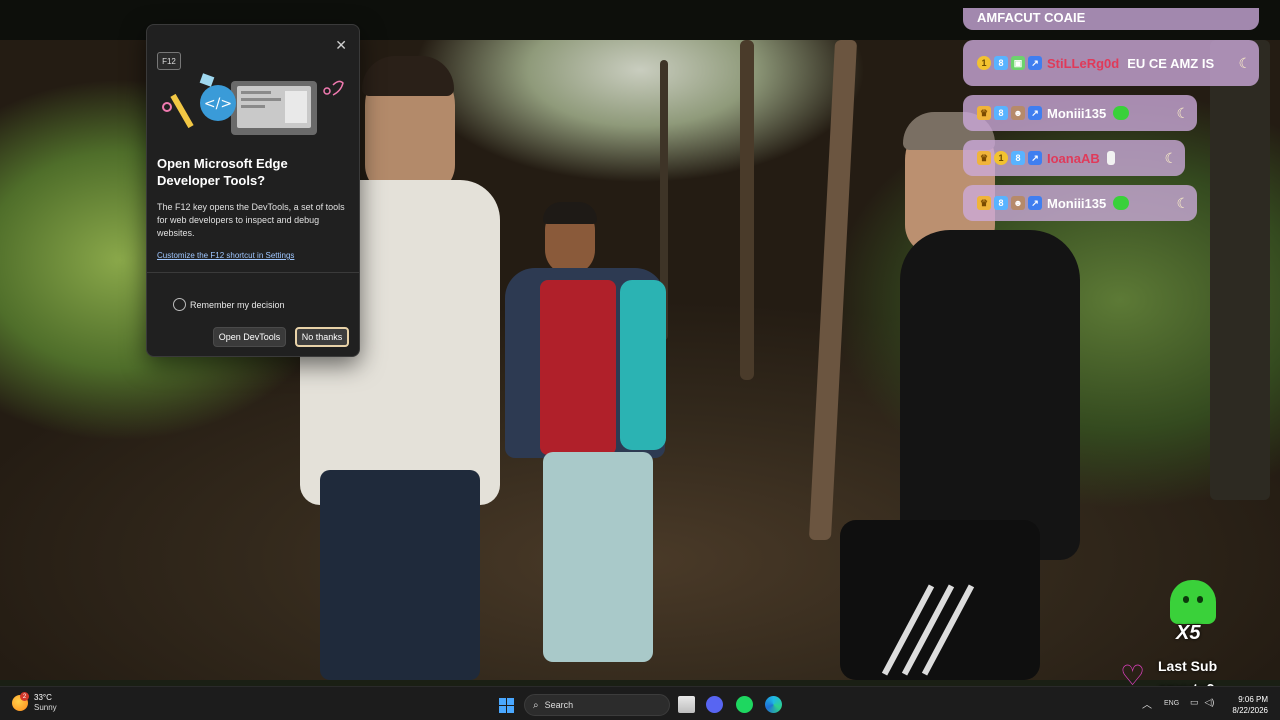 Image resolution: width=1280 pixels, height=720 pixels. What do you see at coordinates (1171, 63) in the screenshot?
I see `chat-message-text: EU CE AMZ IS` at bounding box center [1171, 63].